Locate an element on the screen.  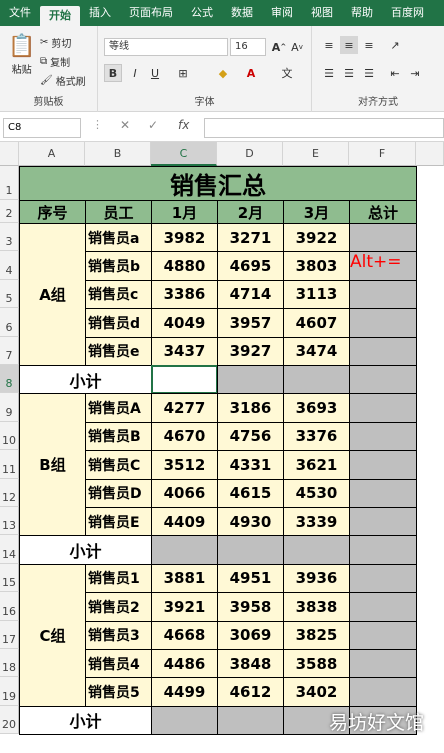
group-cell: A组 is located at coordinates (52, 294).